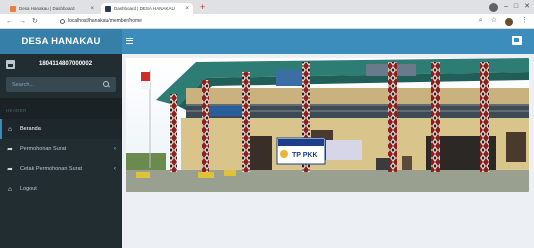  Describe the element at coordinates (494, 21) in the screenshot. I see `bookmark-star-icon: ☆` at that location.